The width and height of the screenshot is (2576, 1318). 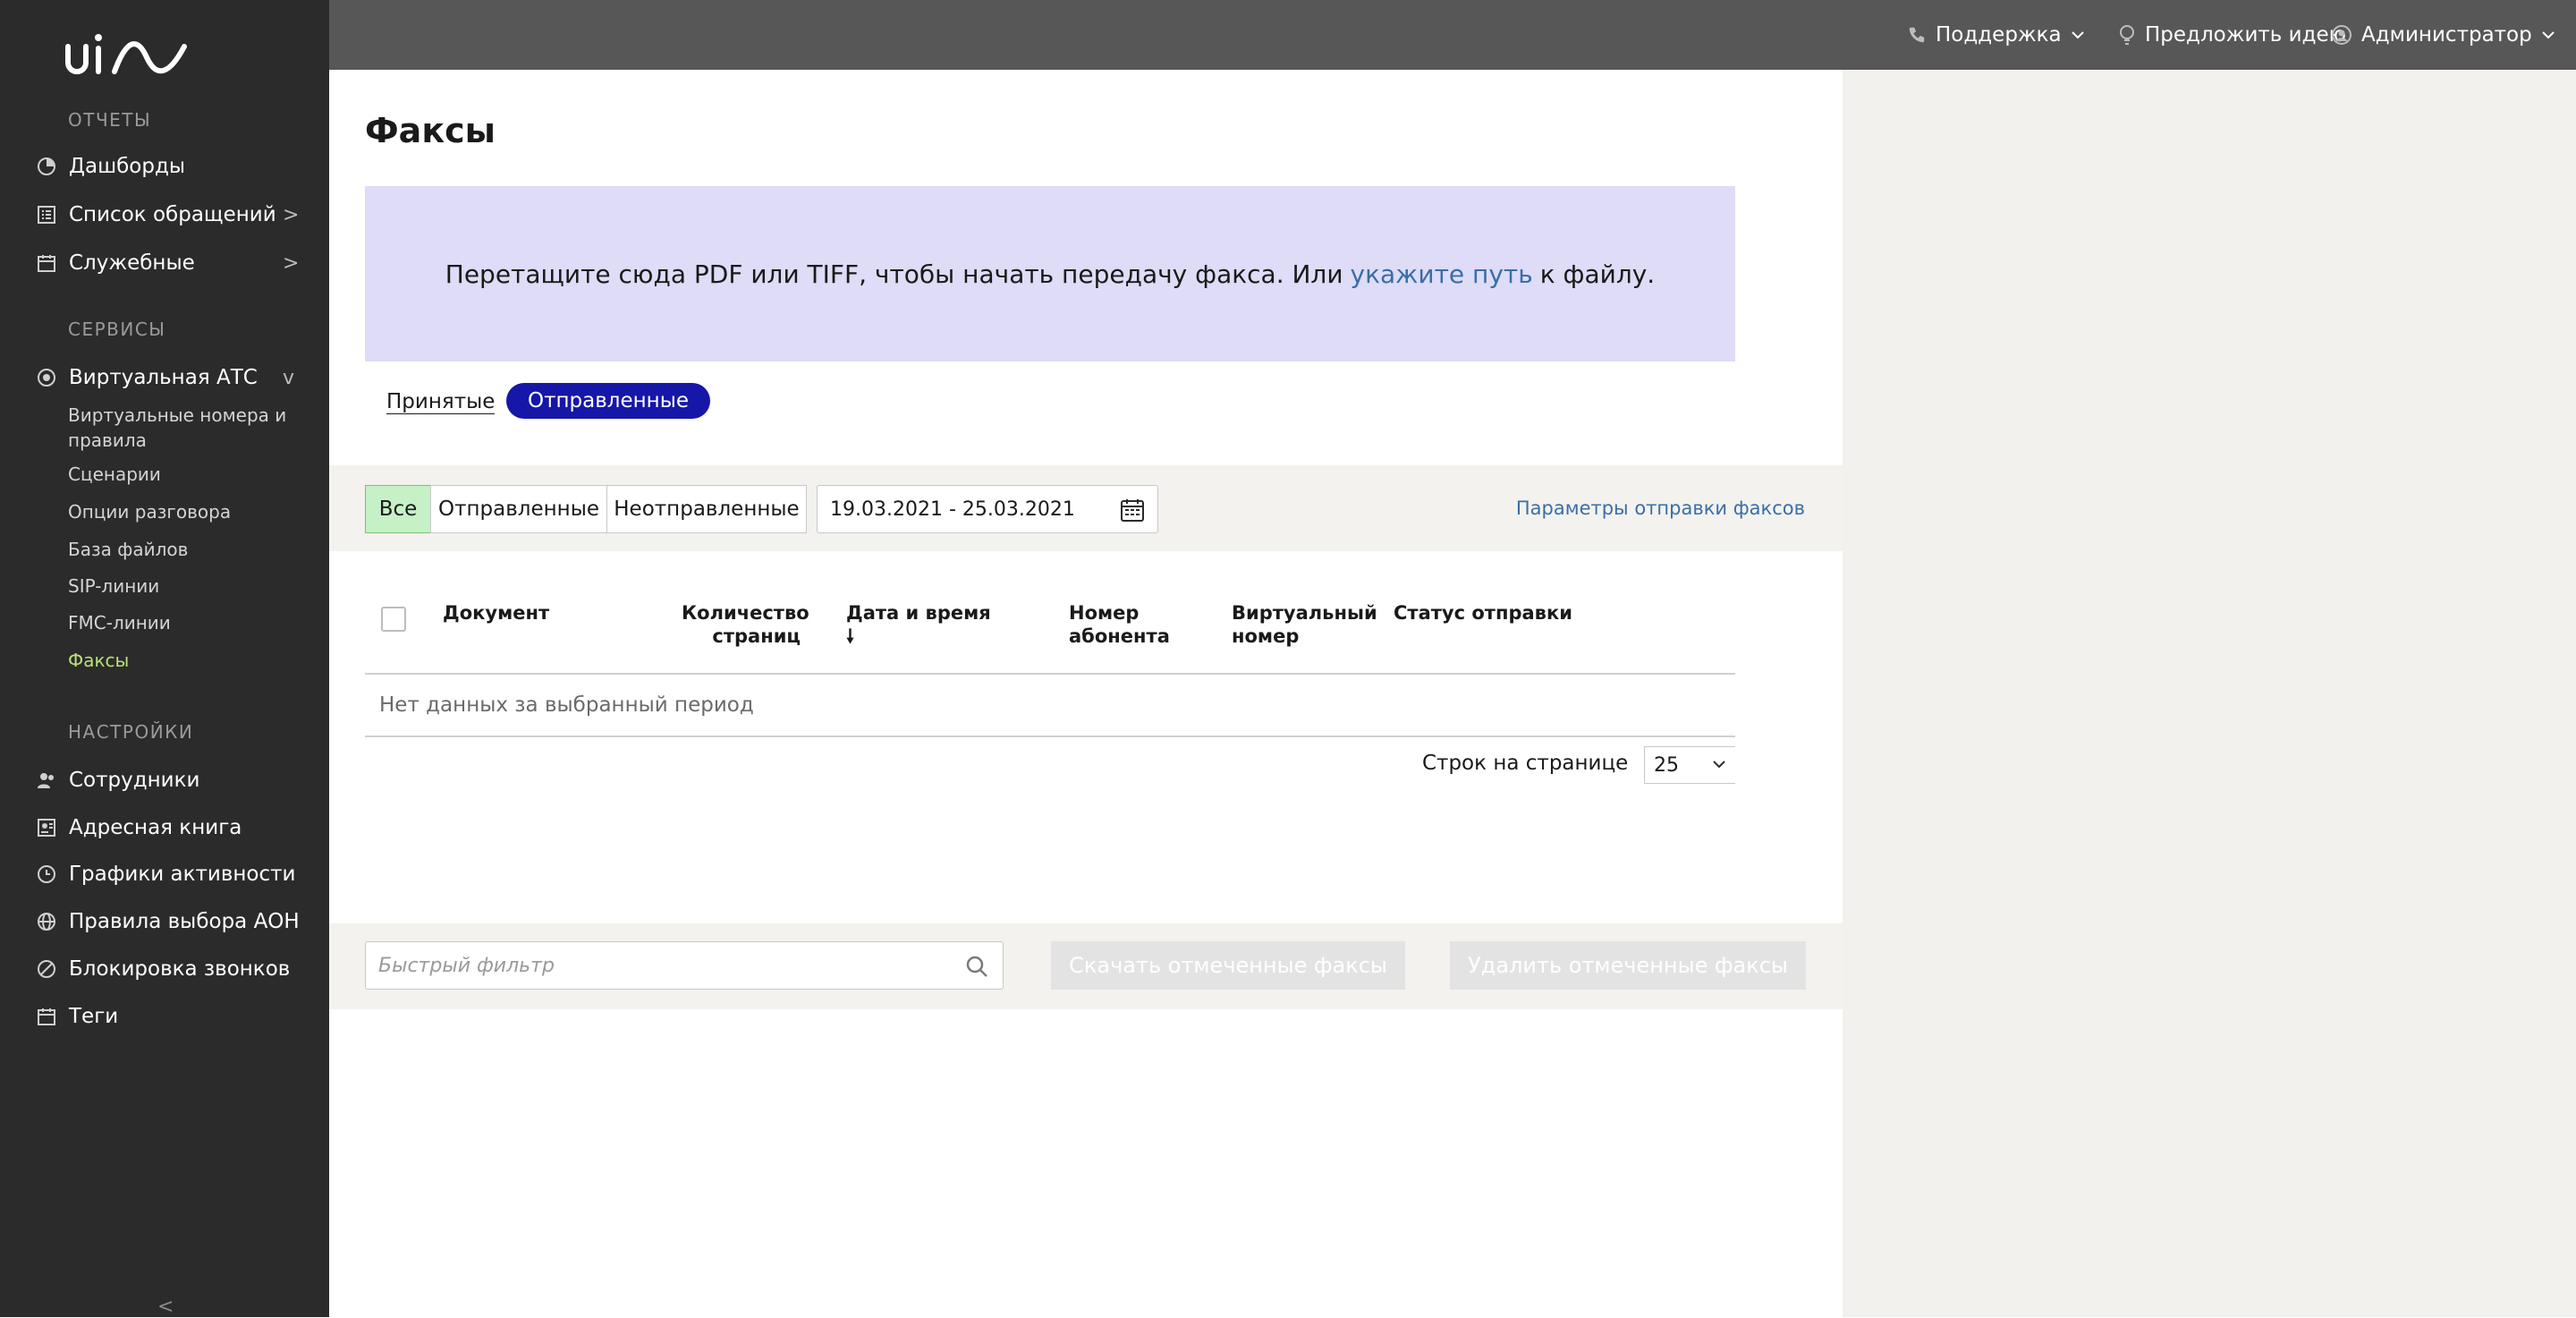 I want to click on sidebar-subitem-virtual-numbers: Виртуальные номера и правила, so click(x=188, y=428).